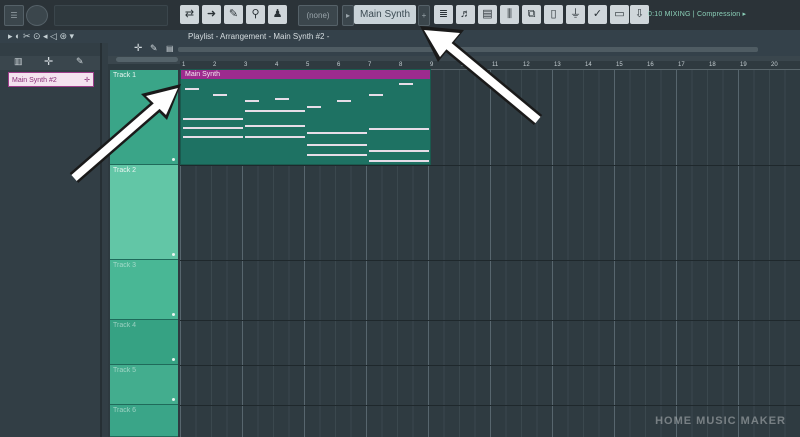 The image size is (800, 437). What do you see at coordinates (681, 65) in the screenshot?
I see `bar-number: 17` at bounding box center [681, 65].